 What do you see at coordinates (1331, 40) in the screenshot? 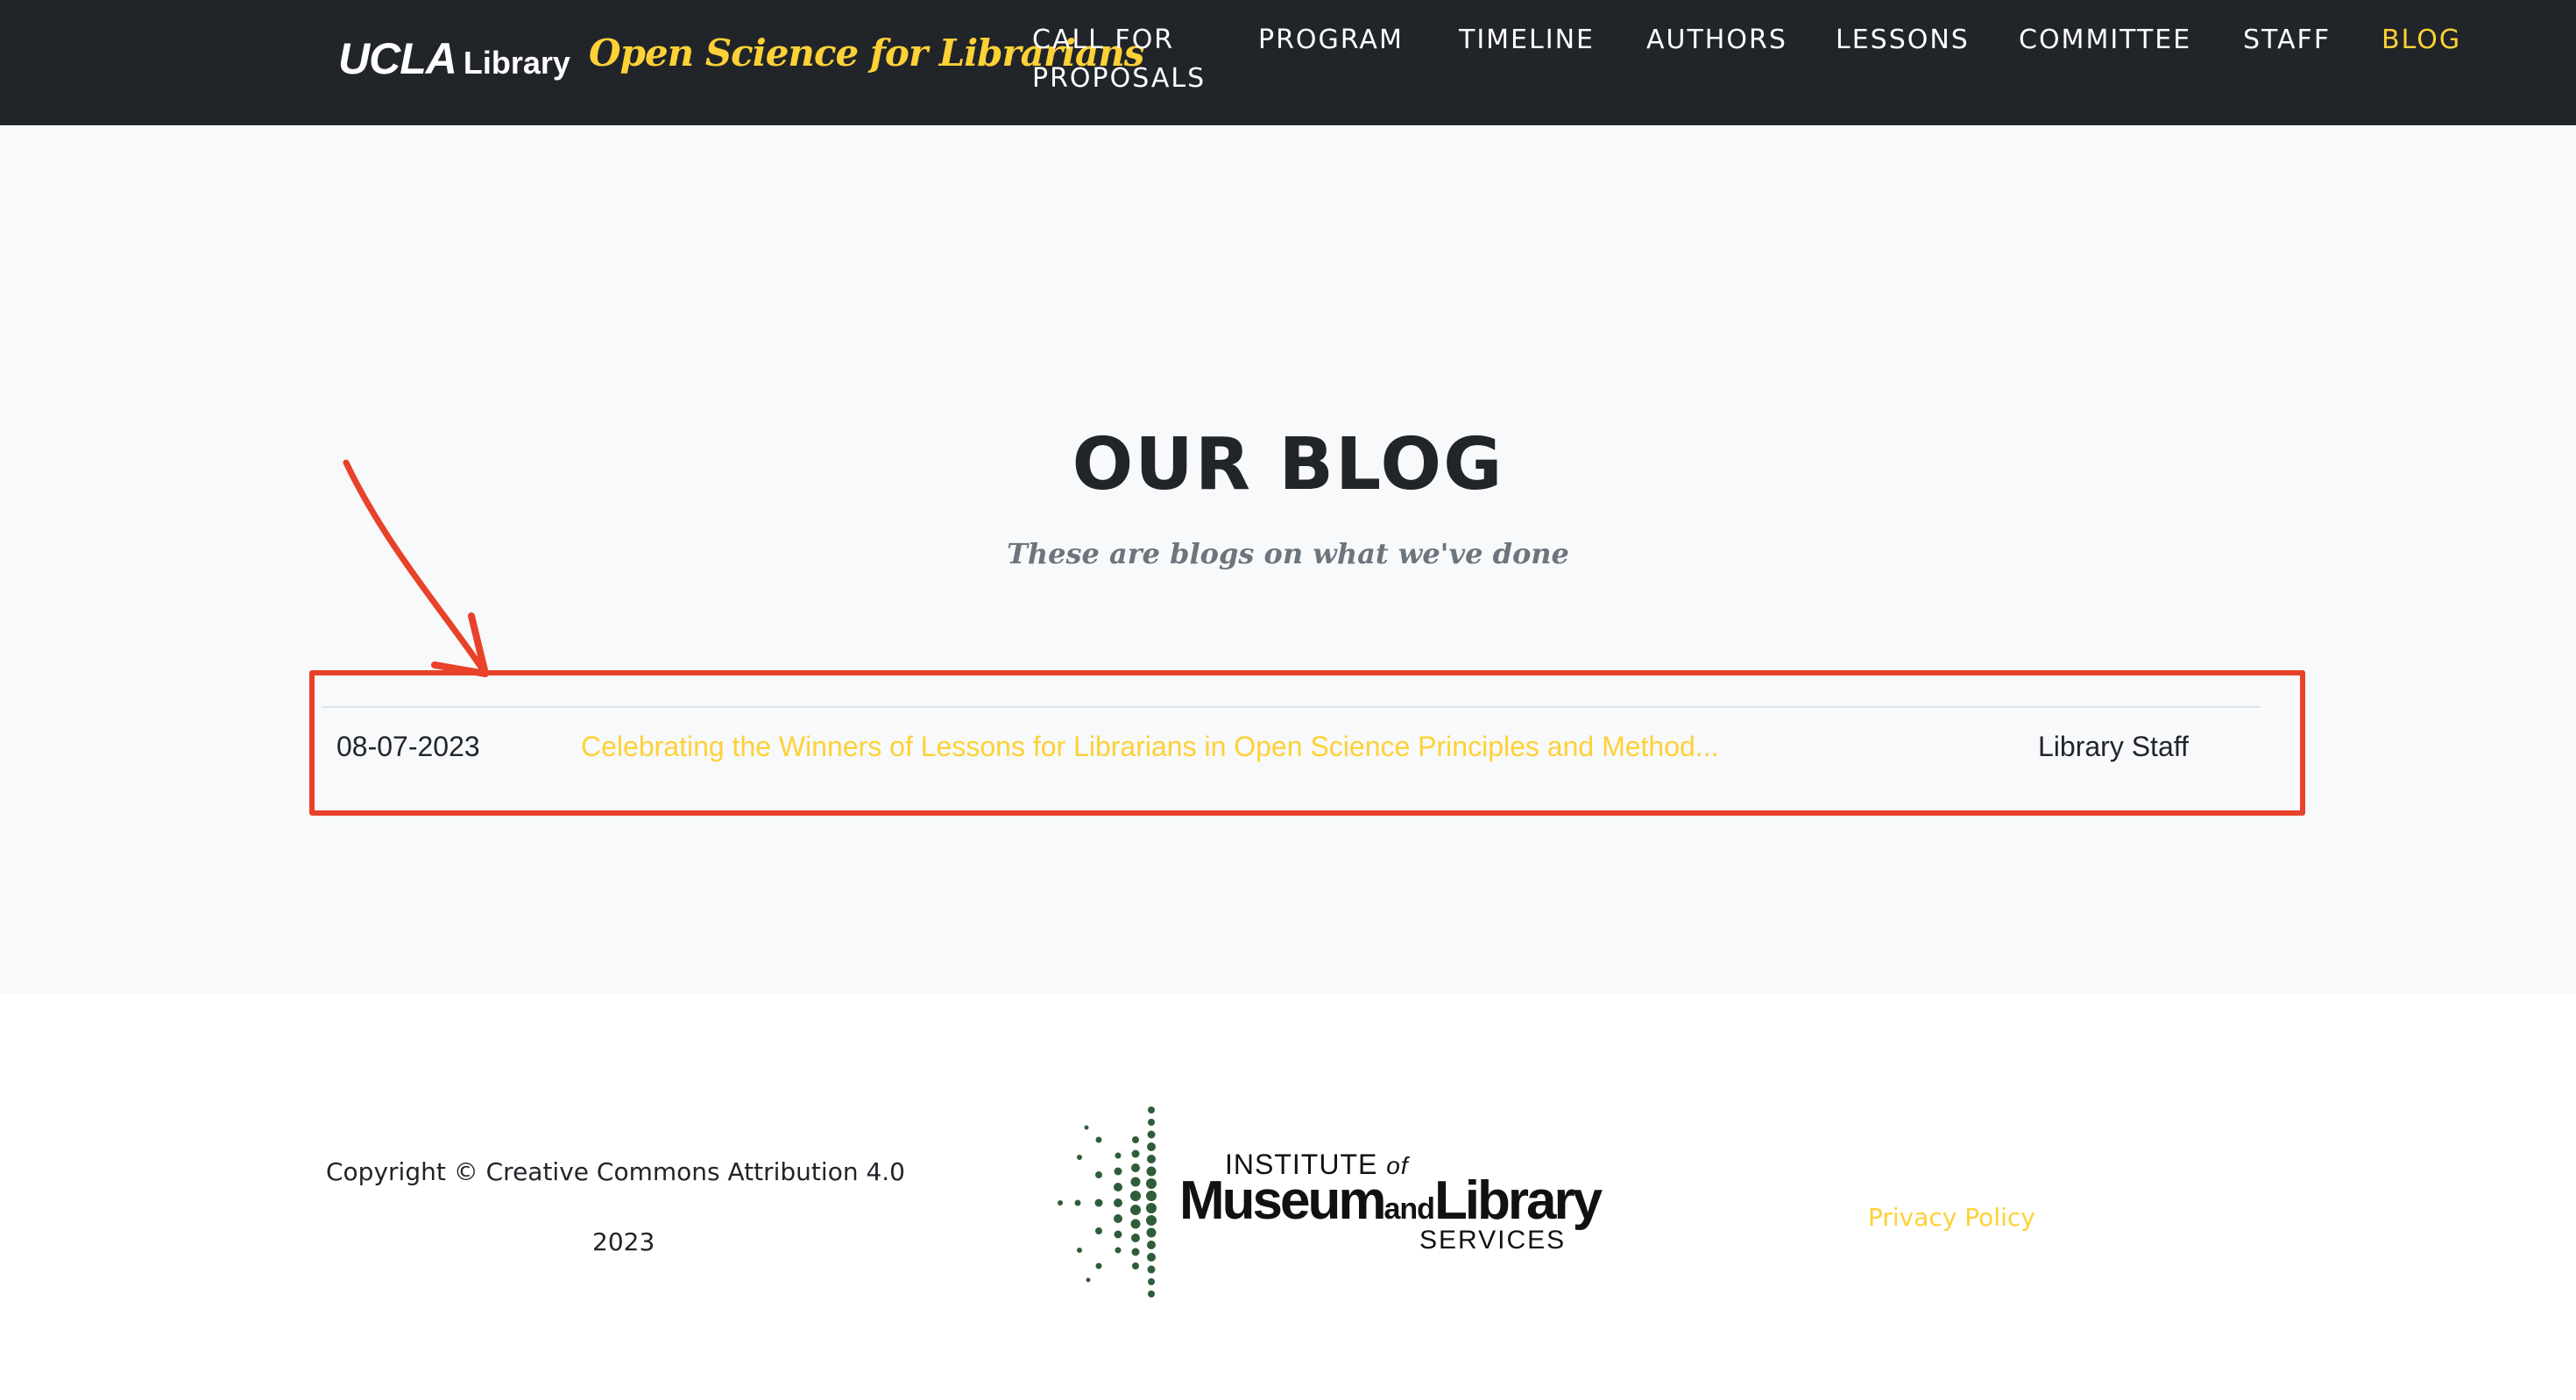
I see `nav-program: PROGRAM` at bounding box center [1331, 40].